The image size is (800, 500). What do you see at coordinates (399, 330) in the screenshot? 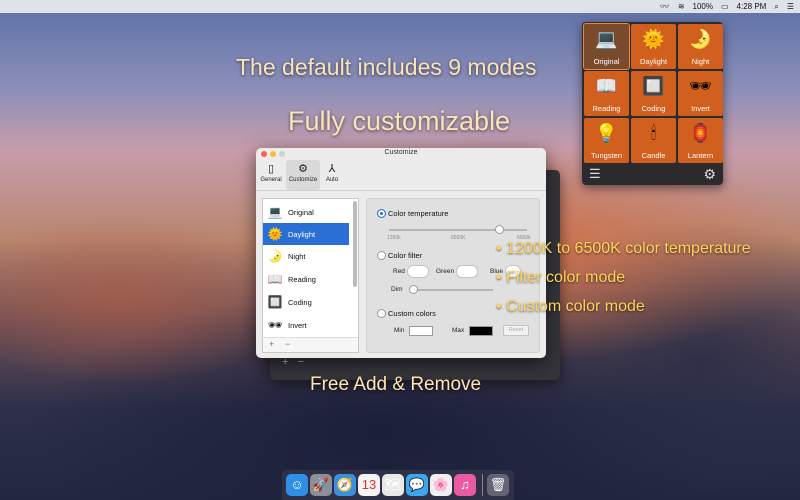
I see `min-label: Min` at bounding box center [399, 330].